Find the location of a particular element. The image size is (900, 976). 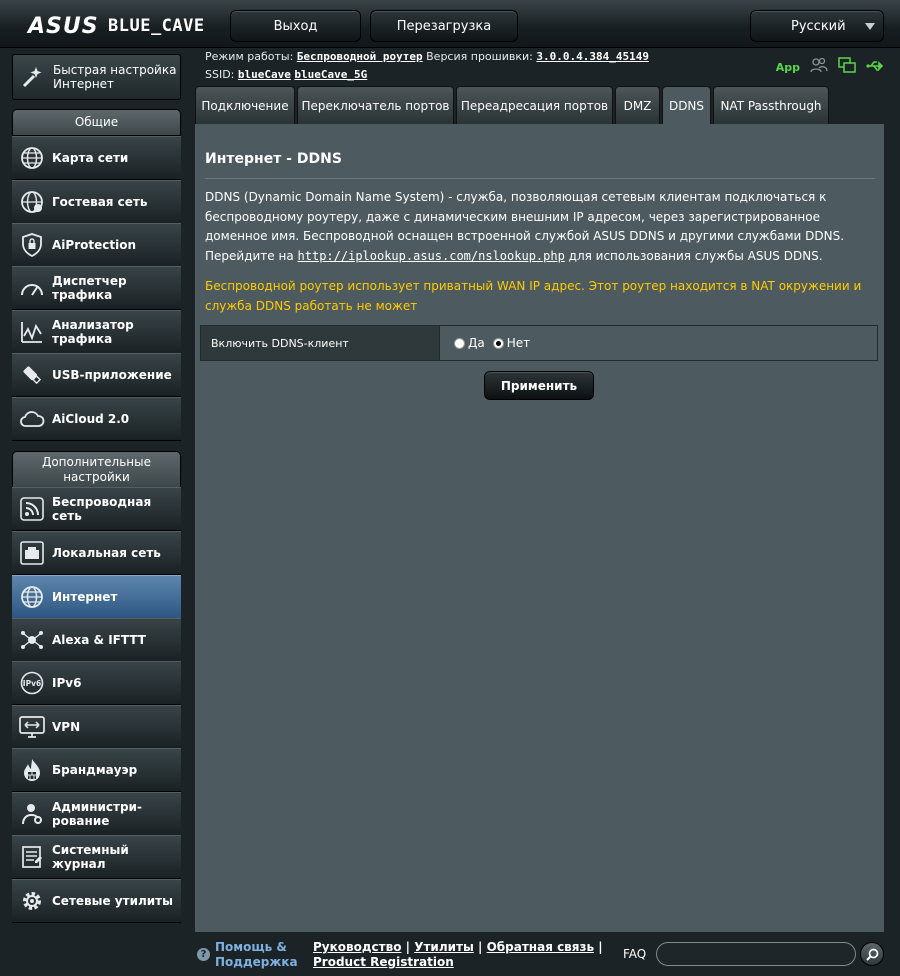

goto-prefix: Перейдите на is located at coordinates (249, 255).